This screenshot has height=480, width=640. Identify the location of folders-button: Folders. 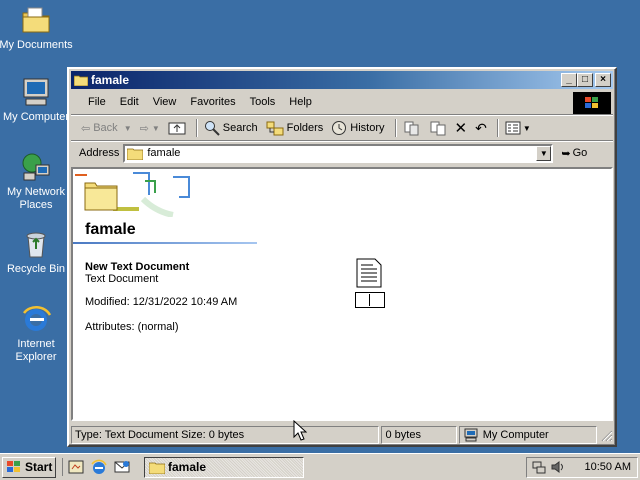
(294, 128).